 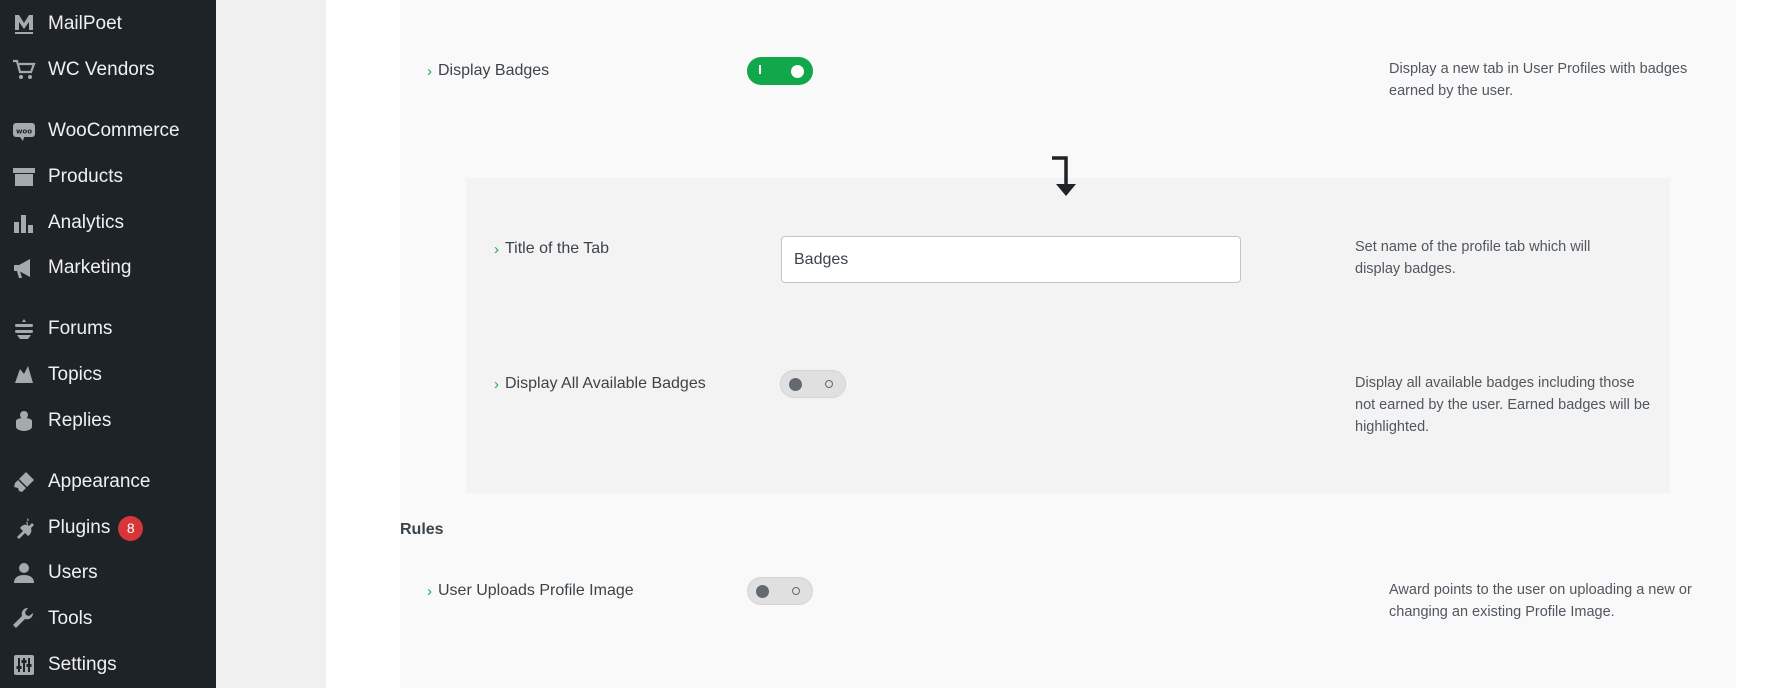 I want to click on replies-icon, so click(x=24, y=421).